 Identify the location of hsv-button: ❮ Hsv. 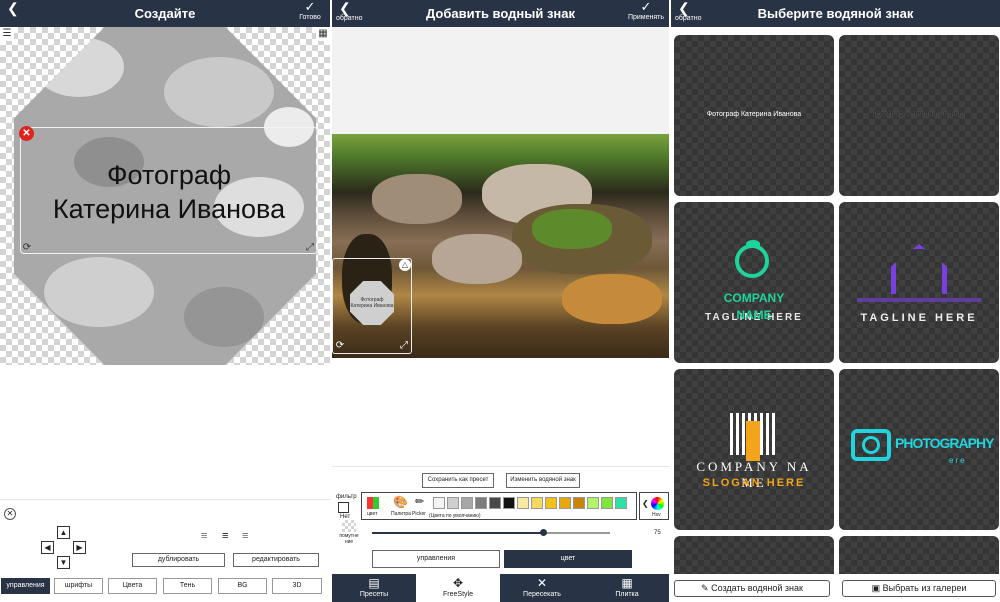
(654, 506).